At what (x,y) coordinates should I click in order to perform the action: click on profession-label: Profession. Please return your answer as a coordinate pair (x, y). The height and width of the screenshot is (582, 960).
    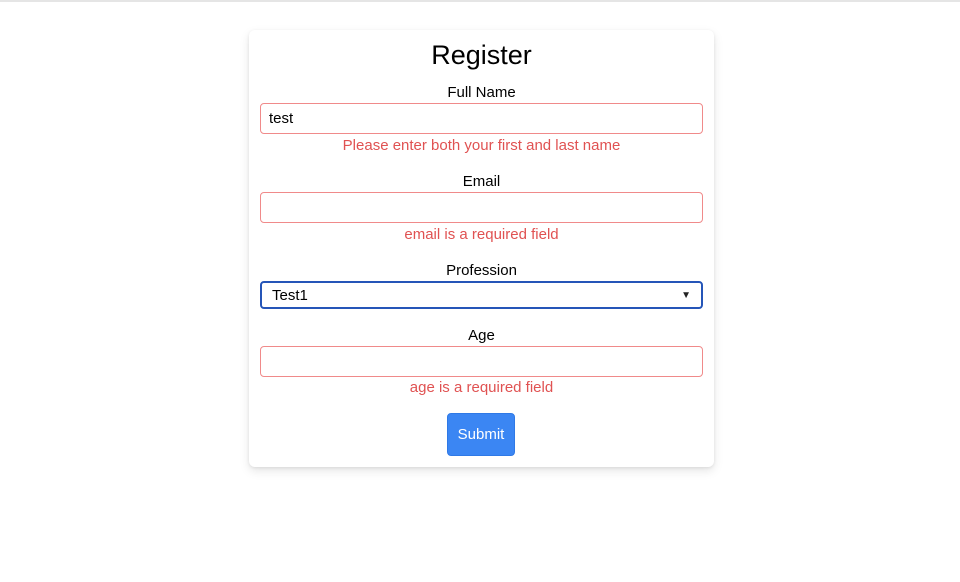
    Looking at the image, I should click on (481, 270).